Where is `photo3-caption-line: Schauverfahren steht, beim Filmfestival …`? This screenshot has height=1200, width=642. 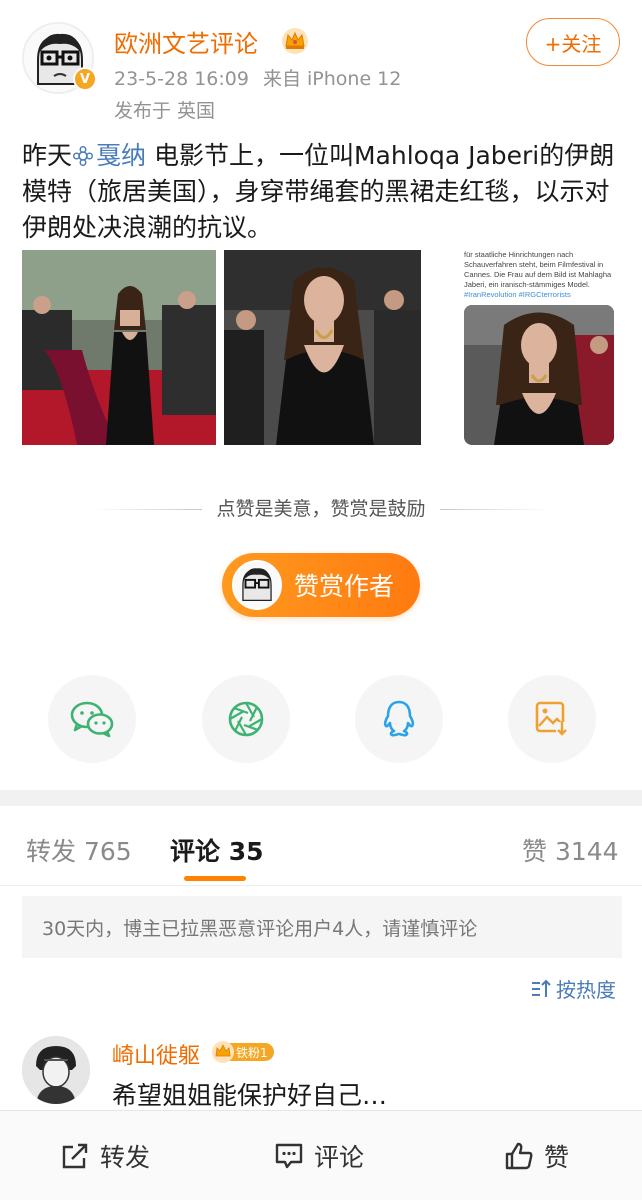 photo3-caption-line: Schauverfahren steht, beim Filmfestival … is located at coordinates (534, 264).